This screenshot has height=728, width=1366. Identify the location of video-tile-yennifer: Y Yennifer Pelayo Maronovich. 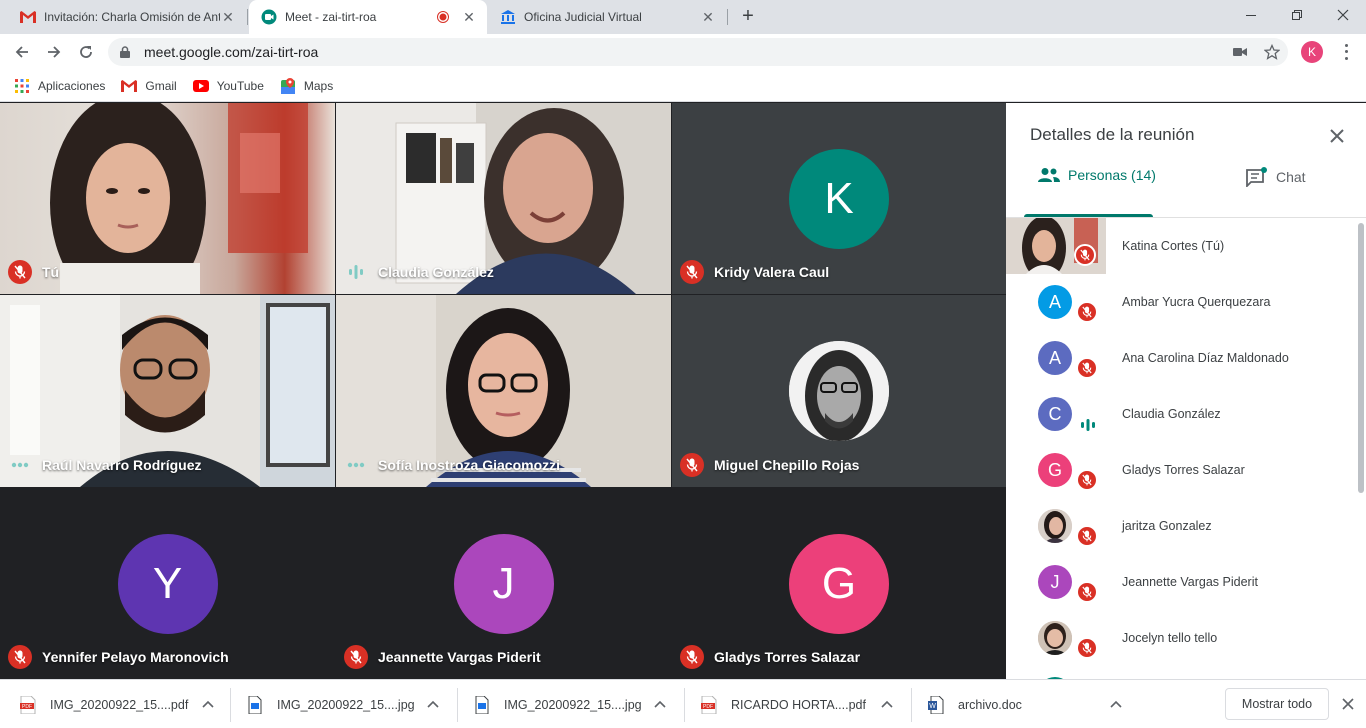
(167, 583).